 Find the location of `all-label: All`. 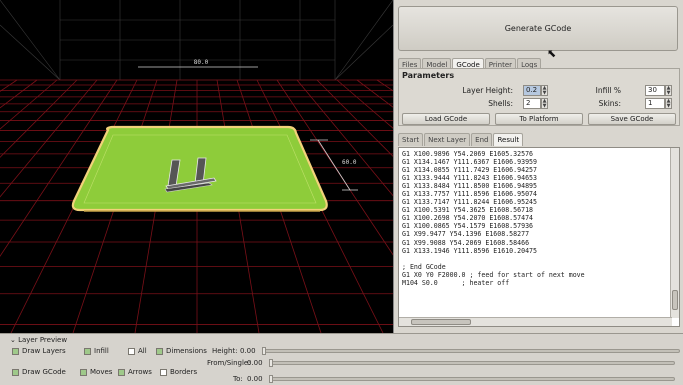

all-label: All is located at coordinates (142, 351).